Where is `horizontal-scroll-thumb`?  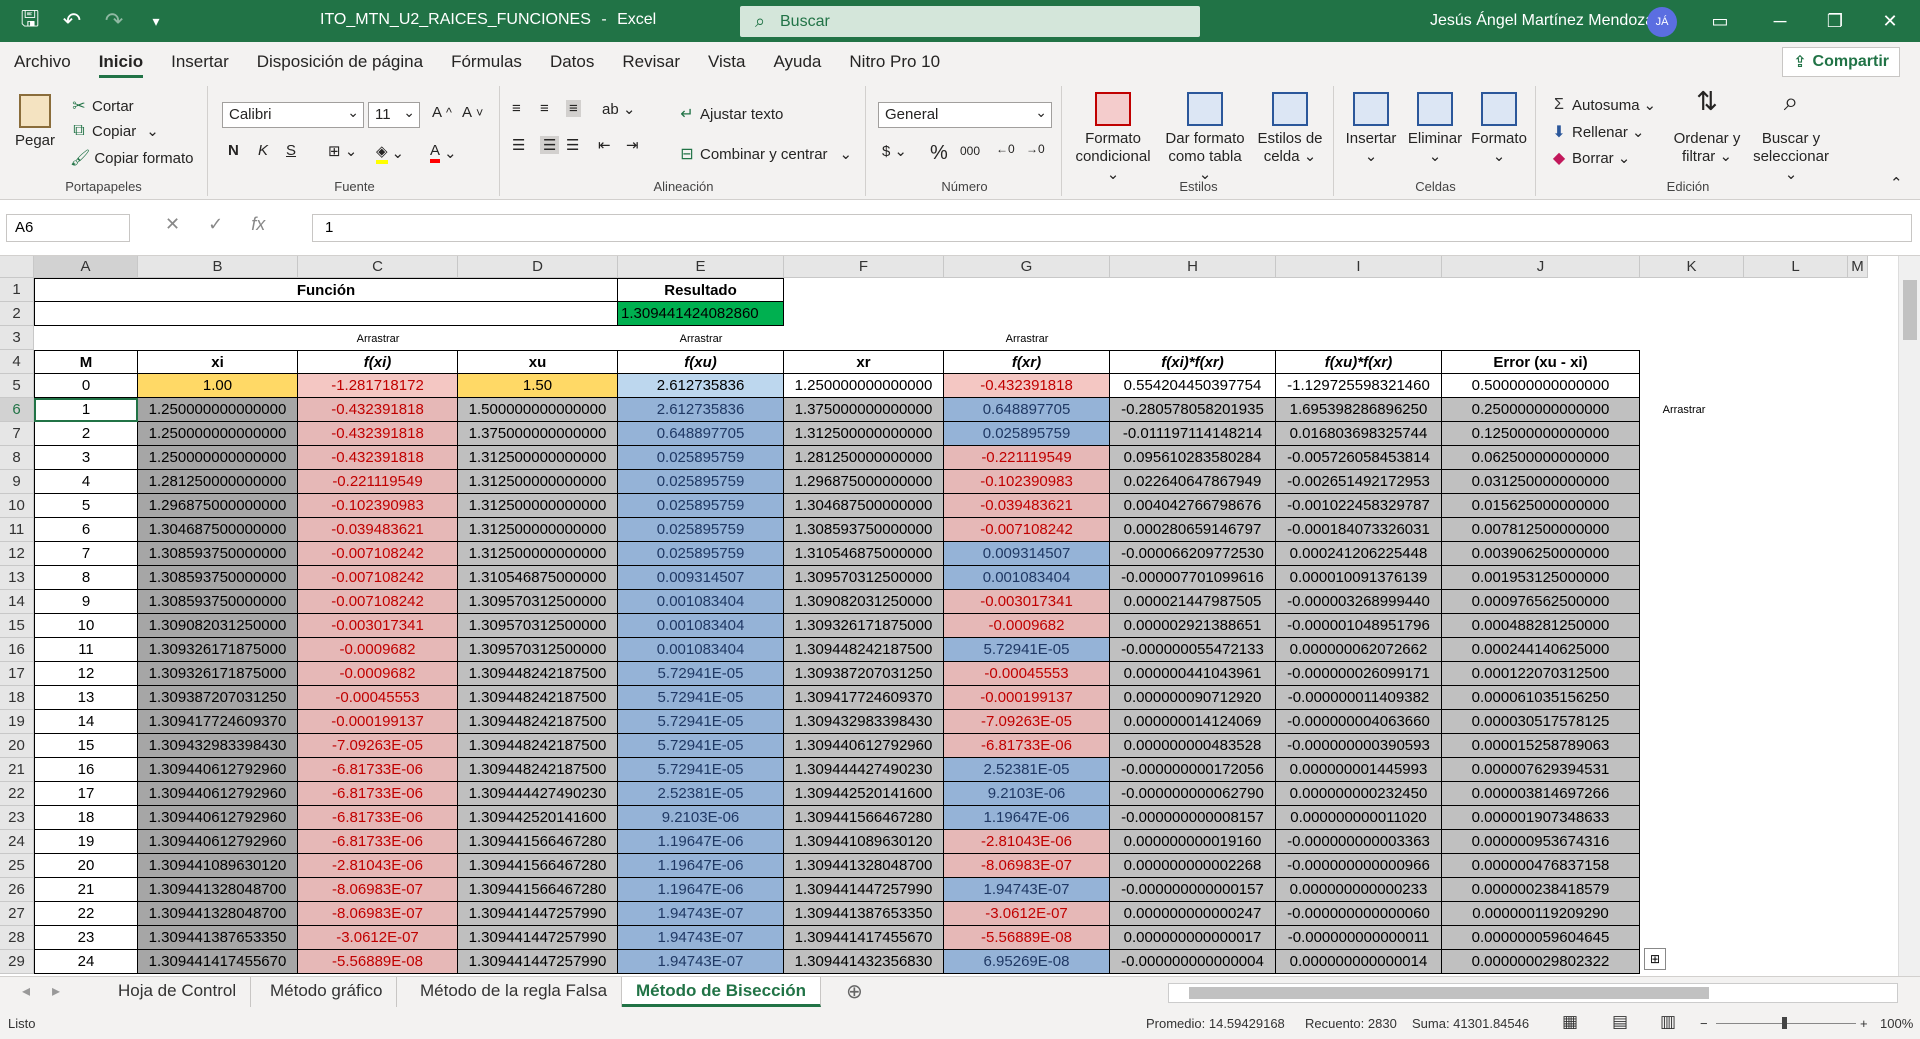 horizontal-scroll-thumb is located at coordinates (1449, 993).